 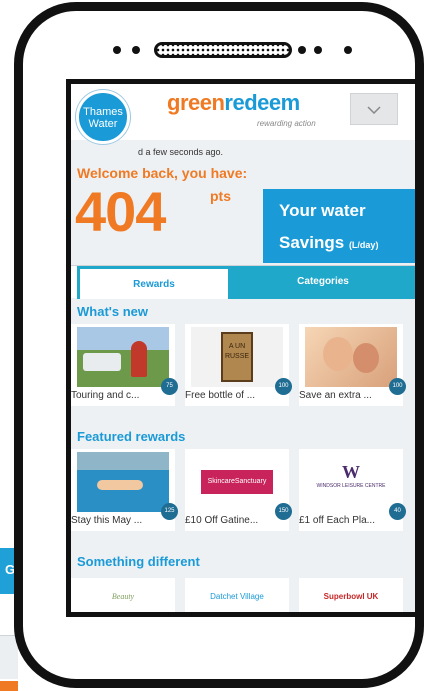 What do you see at coordinates (169, 511) in the screenshot?
I see `points-badge: 125` at bounding box center [169, 511].